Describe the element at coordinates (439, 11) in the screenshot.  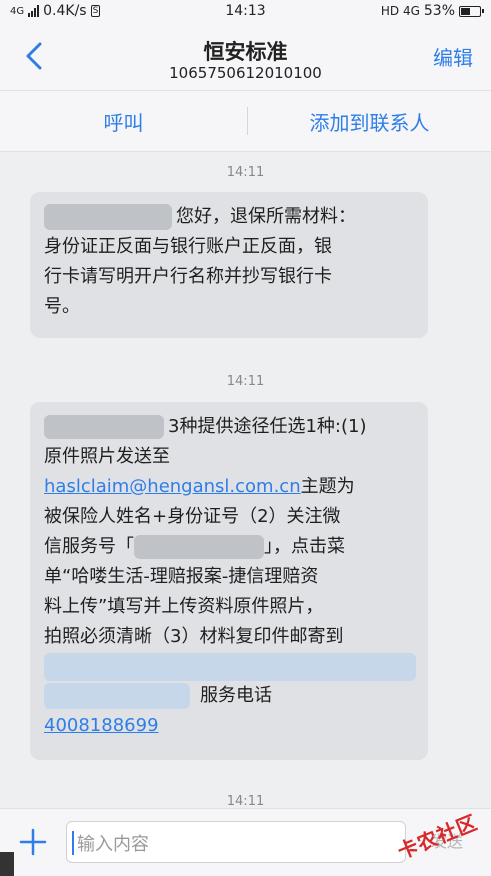
I see `battery-percent: 53%` at that location.